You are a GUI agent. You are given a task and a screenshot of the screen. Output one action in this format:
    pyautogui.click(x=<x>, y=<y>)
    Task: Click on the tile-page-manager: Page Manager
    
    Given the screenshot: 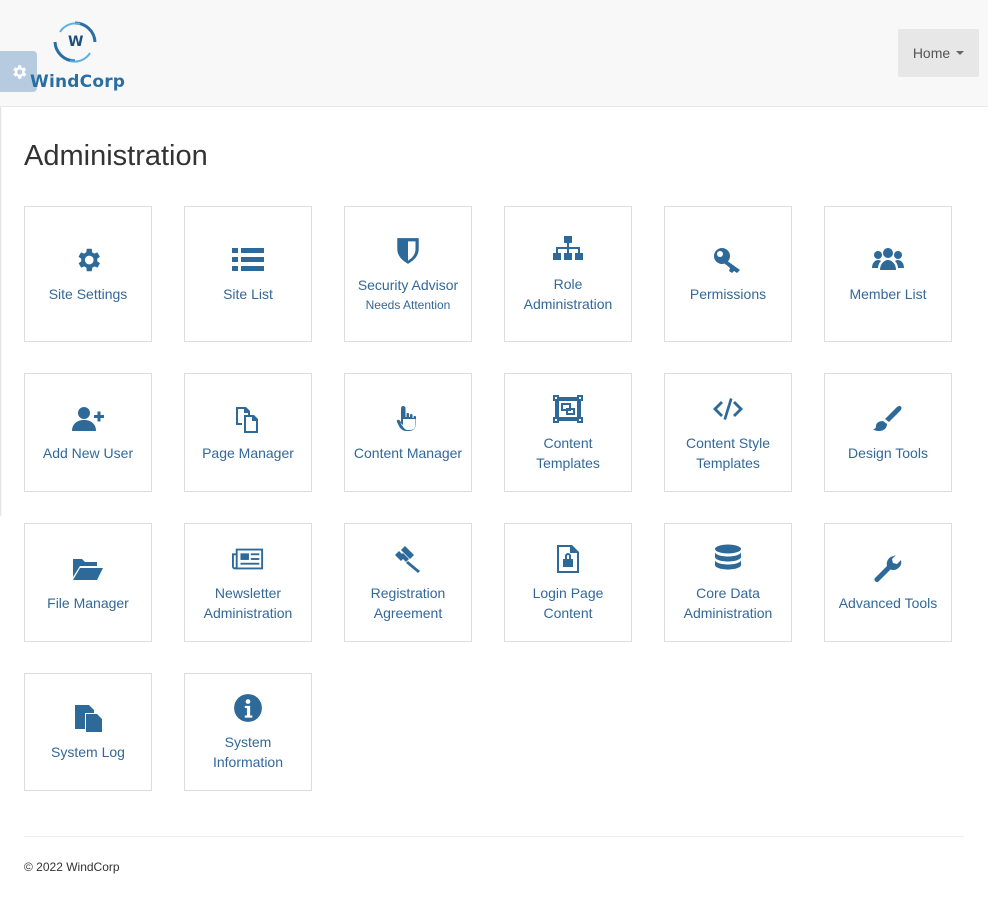 What is the action you would take?
    pyautogui.click(x=248, y=432)
    